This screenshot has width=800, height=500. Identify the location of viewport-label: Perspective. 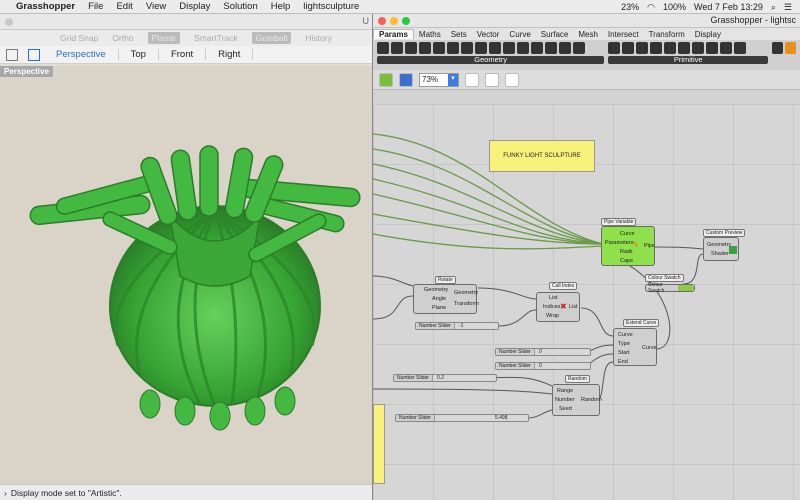
(26, 71).